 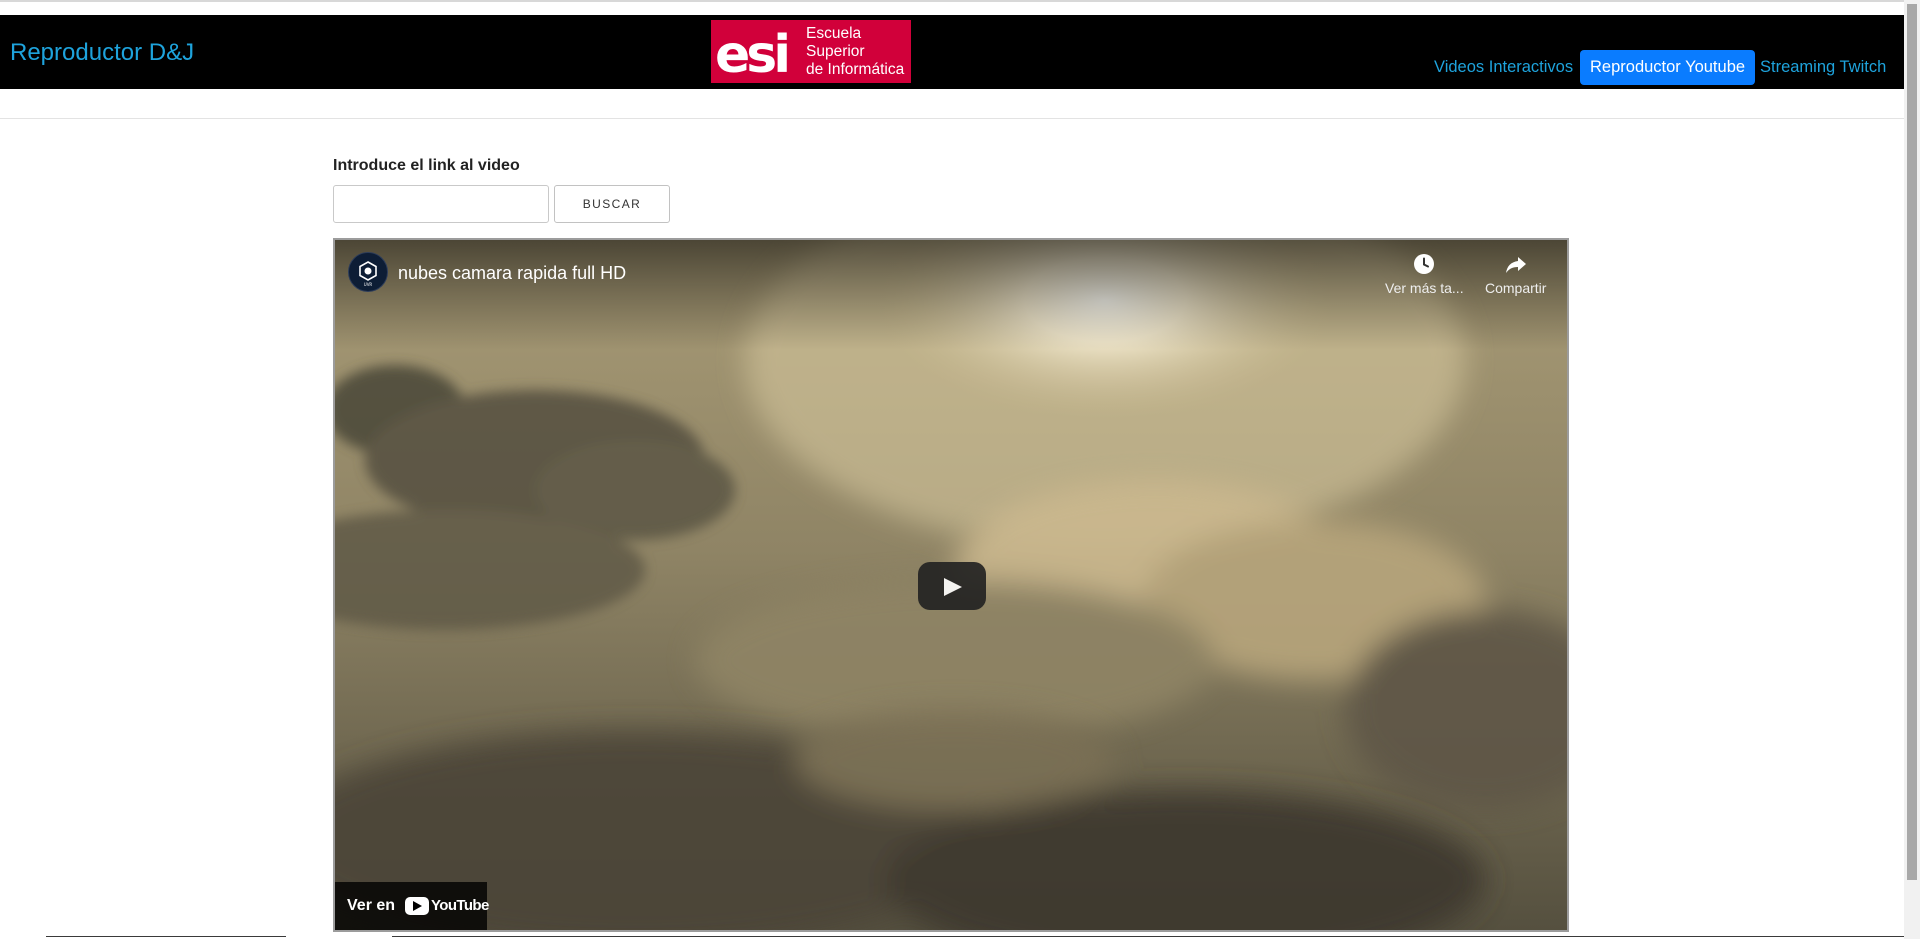 I want to click on channel-avatar: UVR, so click(x=368, y=272).